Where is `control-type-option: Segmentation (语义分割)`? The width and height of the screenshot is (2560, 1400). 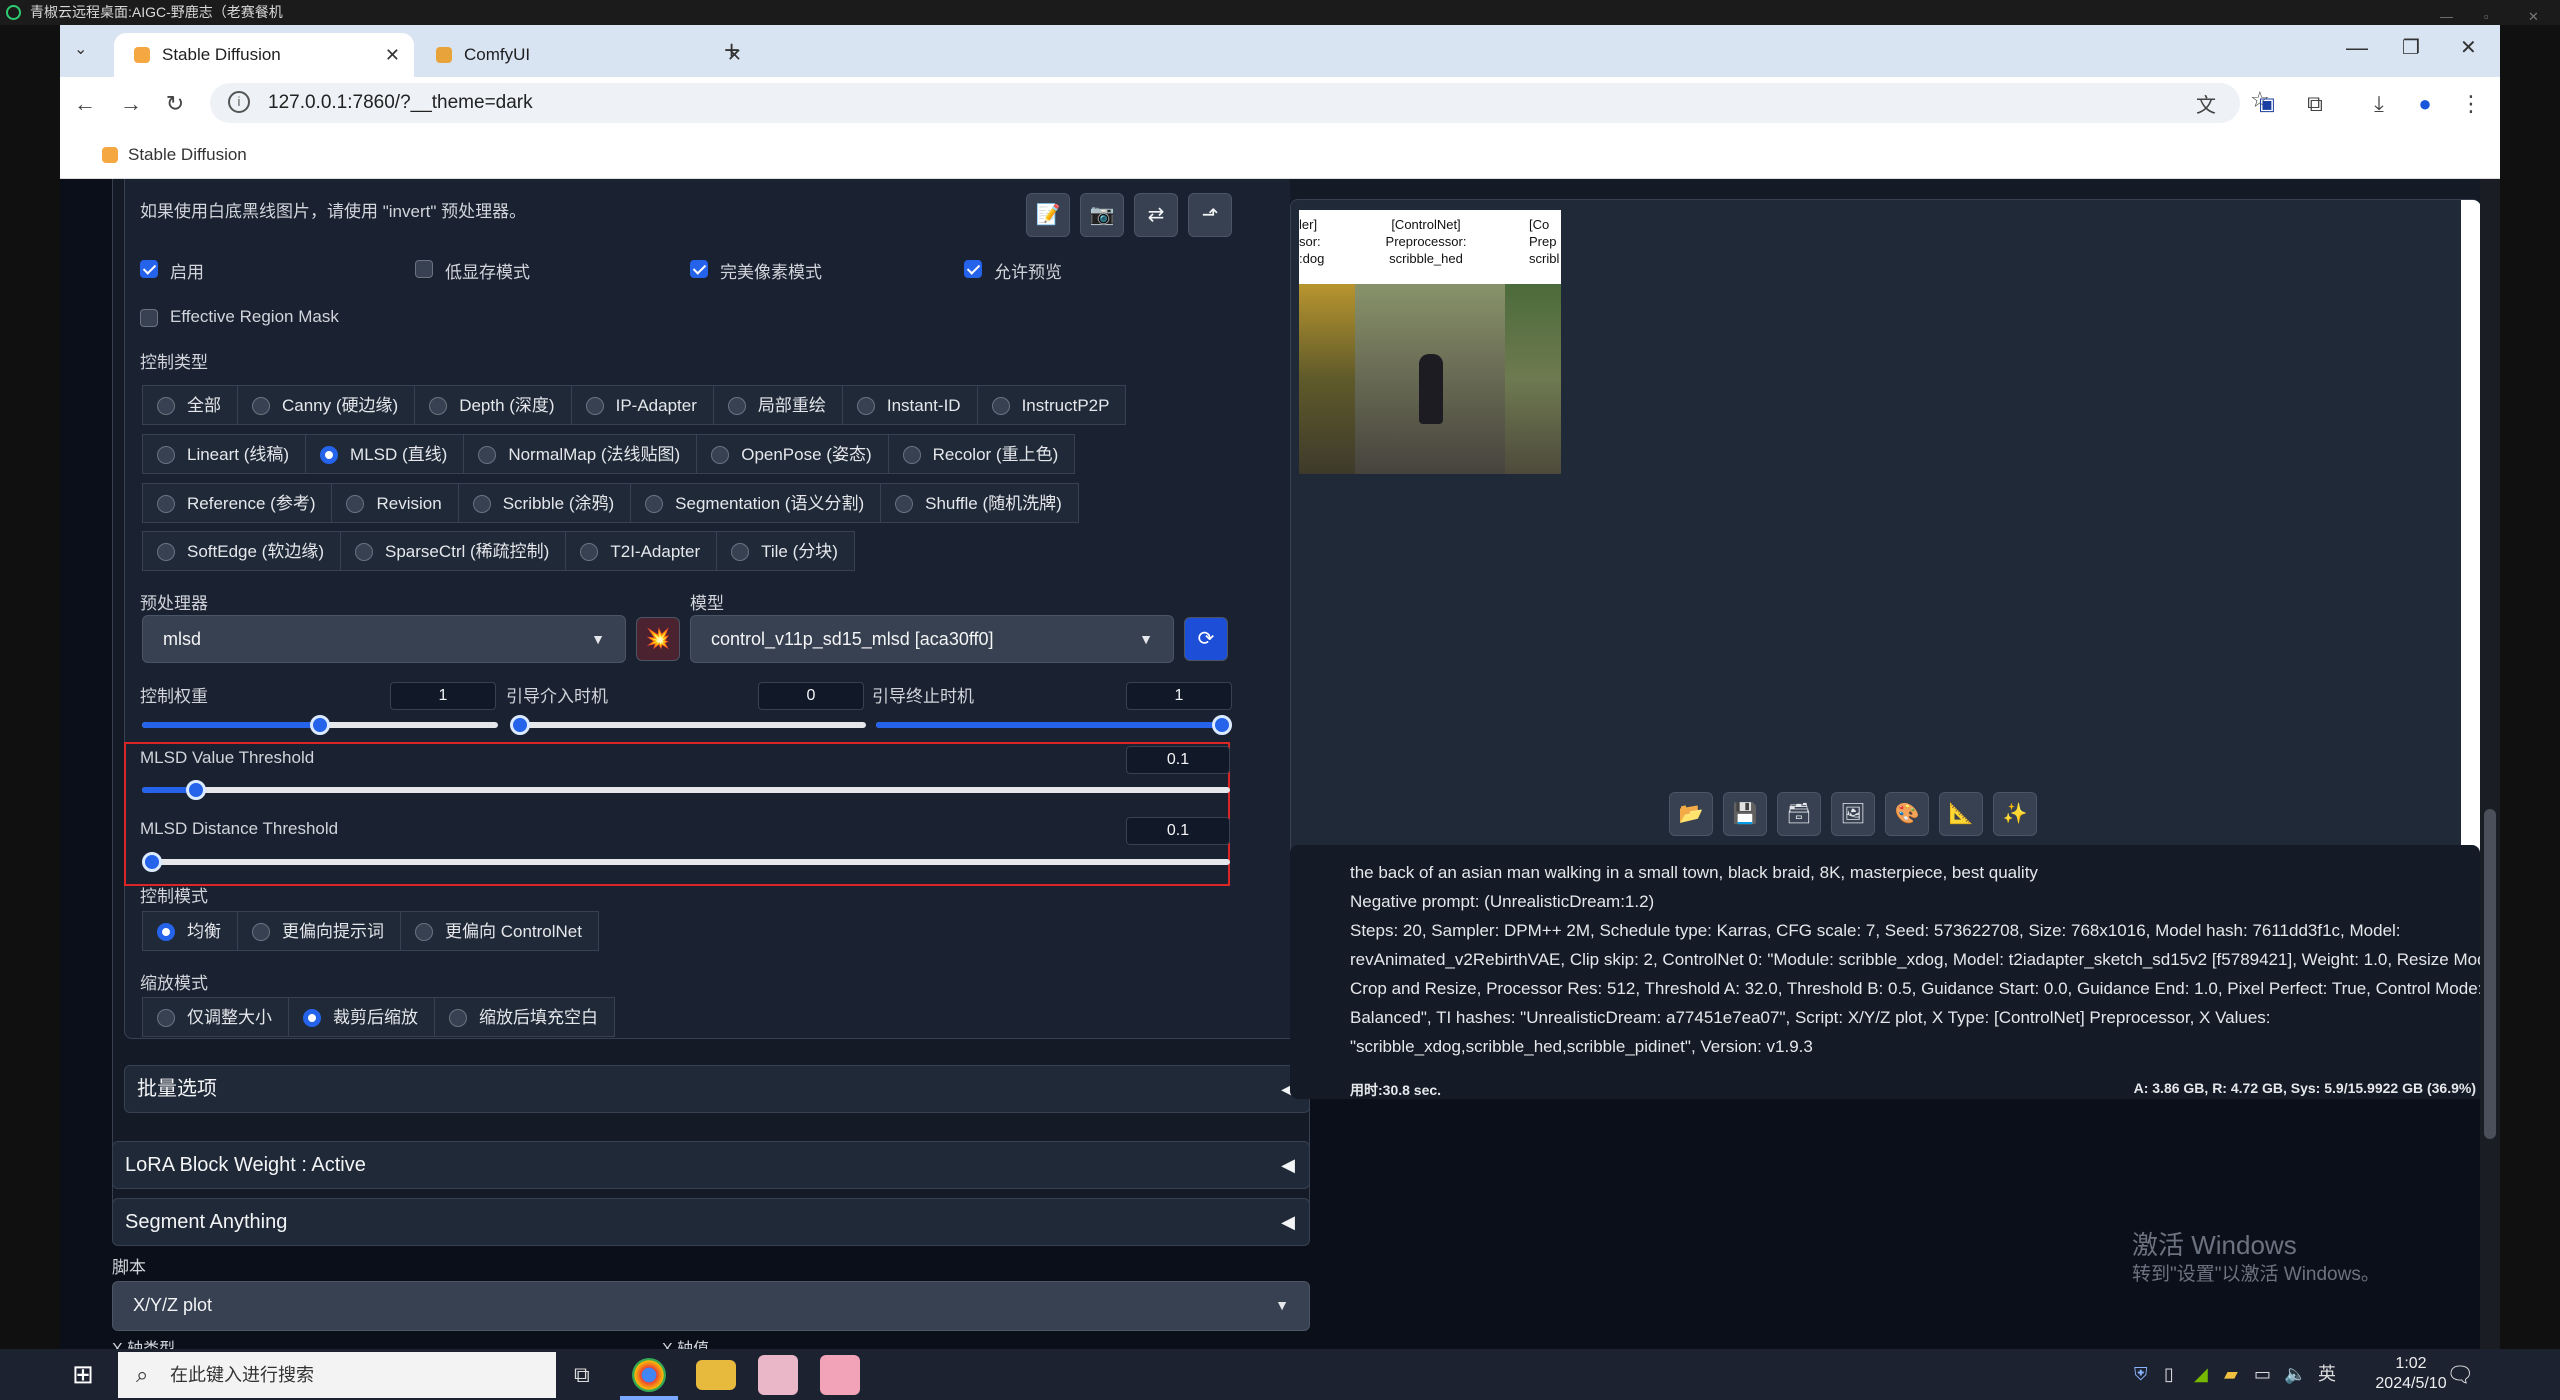
control-type-option: Segmentation (语义分割) is located at coordinates (756, 503).